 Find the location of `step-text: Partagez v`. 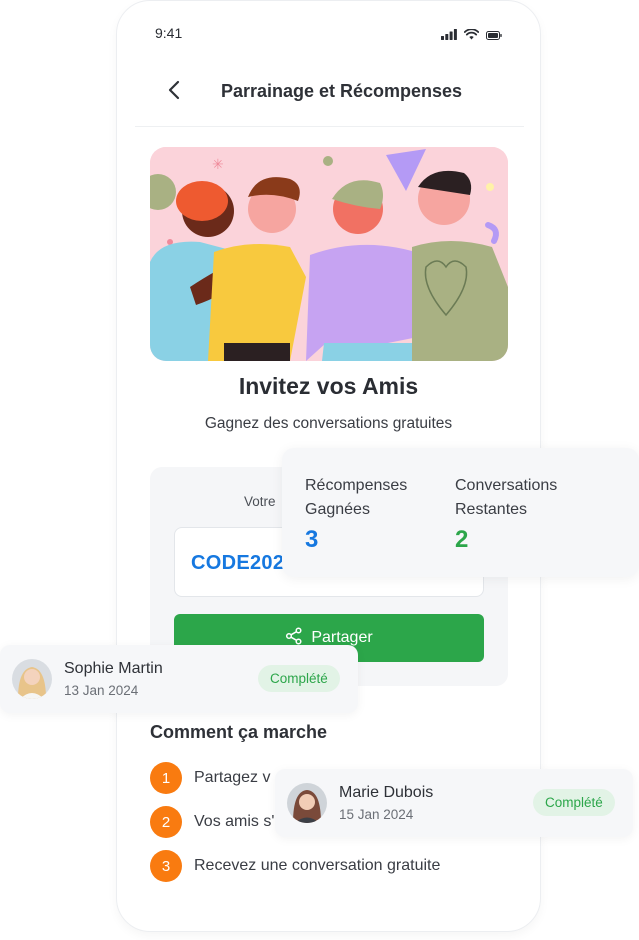

step-text: Partagez v is located at coordinates (232, 777).